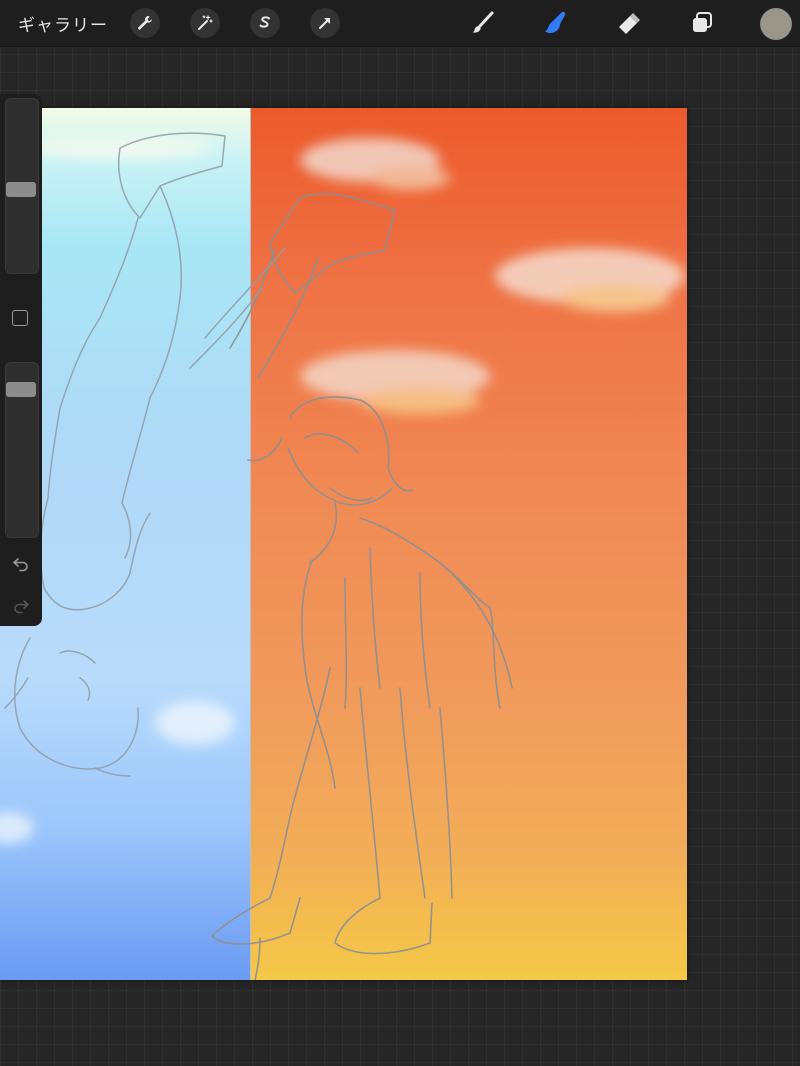  I want to click on smudge-finger-icon, so click(556, 23).